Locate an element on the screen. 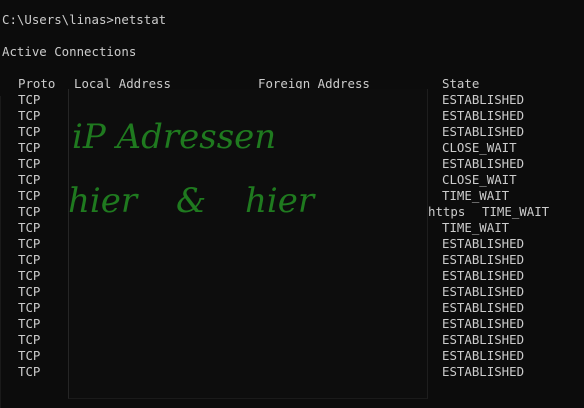 The width and height of the screenshot is (584, 408). handwritten-annotation: iP Adressen hier & hier is located at coordinates (192, 169).